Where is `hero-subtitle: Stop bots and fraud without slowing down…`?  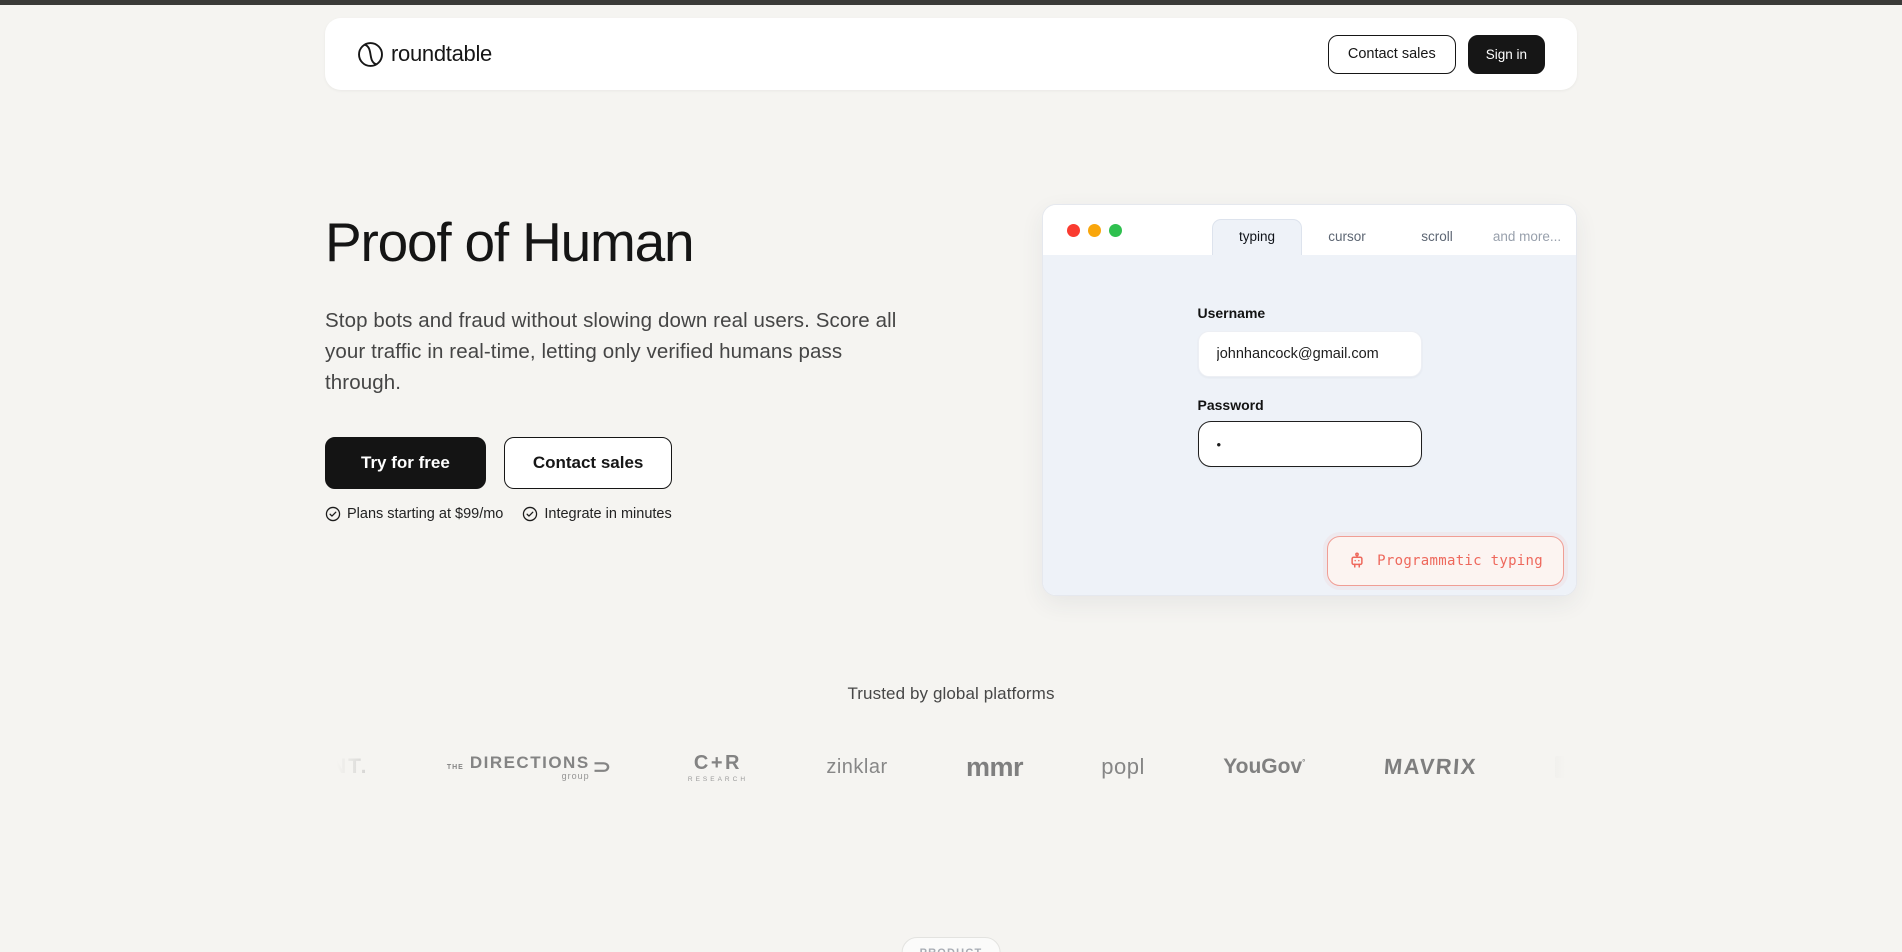
hero-subtitle: Stop bots and fraud without slowing down… is located at coordinates (611, 351).